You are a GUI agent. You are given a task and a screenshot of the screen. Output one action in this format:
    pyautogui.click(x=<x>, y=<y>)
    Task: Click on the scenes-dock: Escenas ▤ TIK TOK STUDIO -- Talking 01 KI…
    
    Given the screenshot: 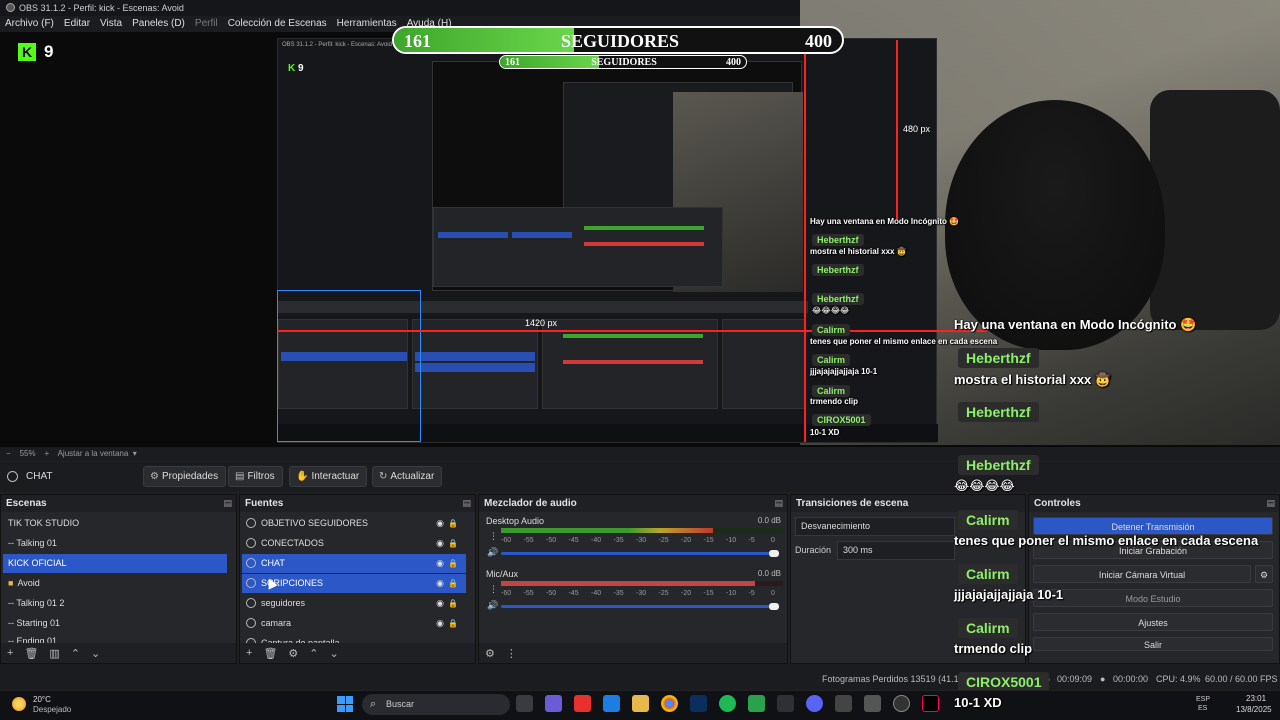 What is the action you would take?
    pyautogui.click(x=118, y=579)
    